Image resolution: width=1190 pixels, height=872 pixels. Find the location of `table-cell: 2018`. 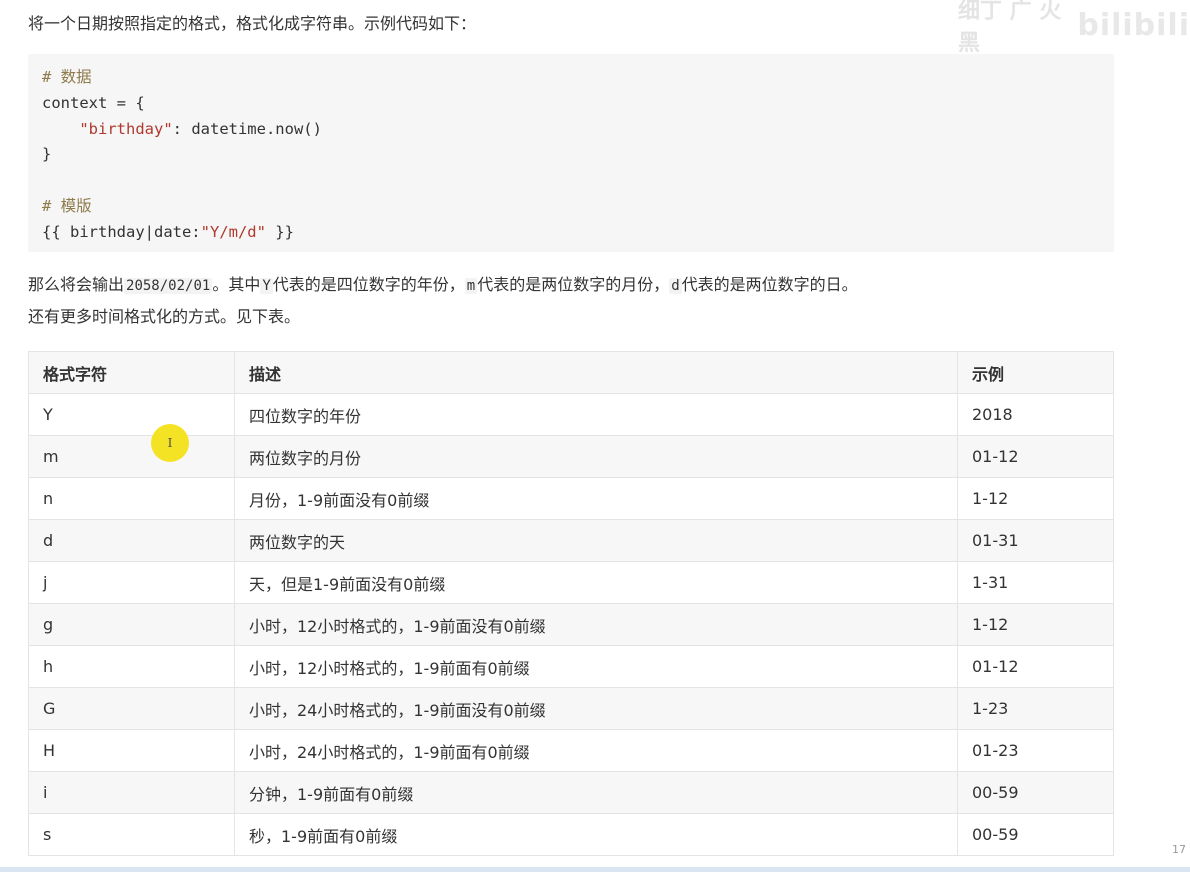

table-cell: 2018 is located at coordinates (1035, 414).